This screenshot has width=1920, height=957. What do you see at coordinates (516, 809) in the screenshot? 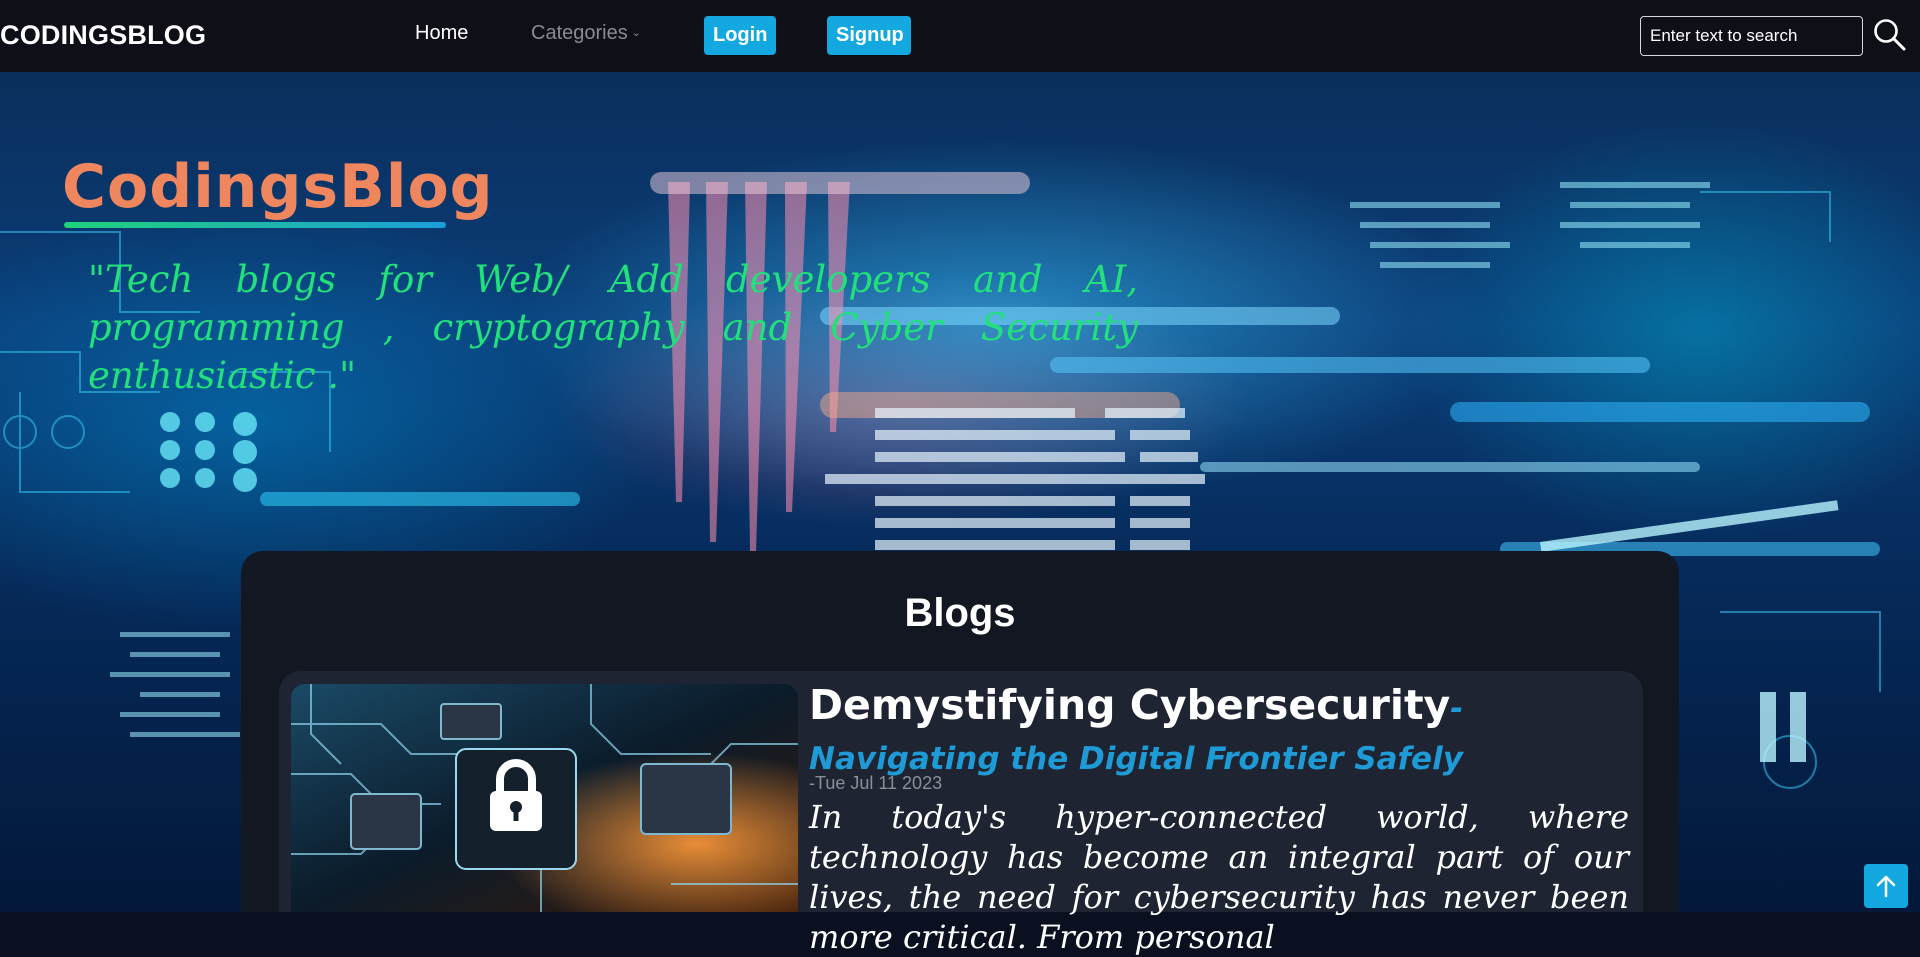
I see `lock-icon` at bounding box center [516, 809].